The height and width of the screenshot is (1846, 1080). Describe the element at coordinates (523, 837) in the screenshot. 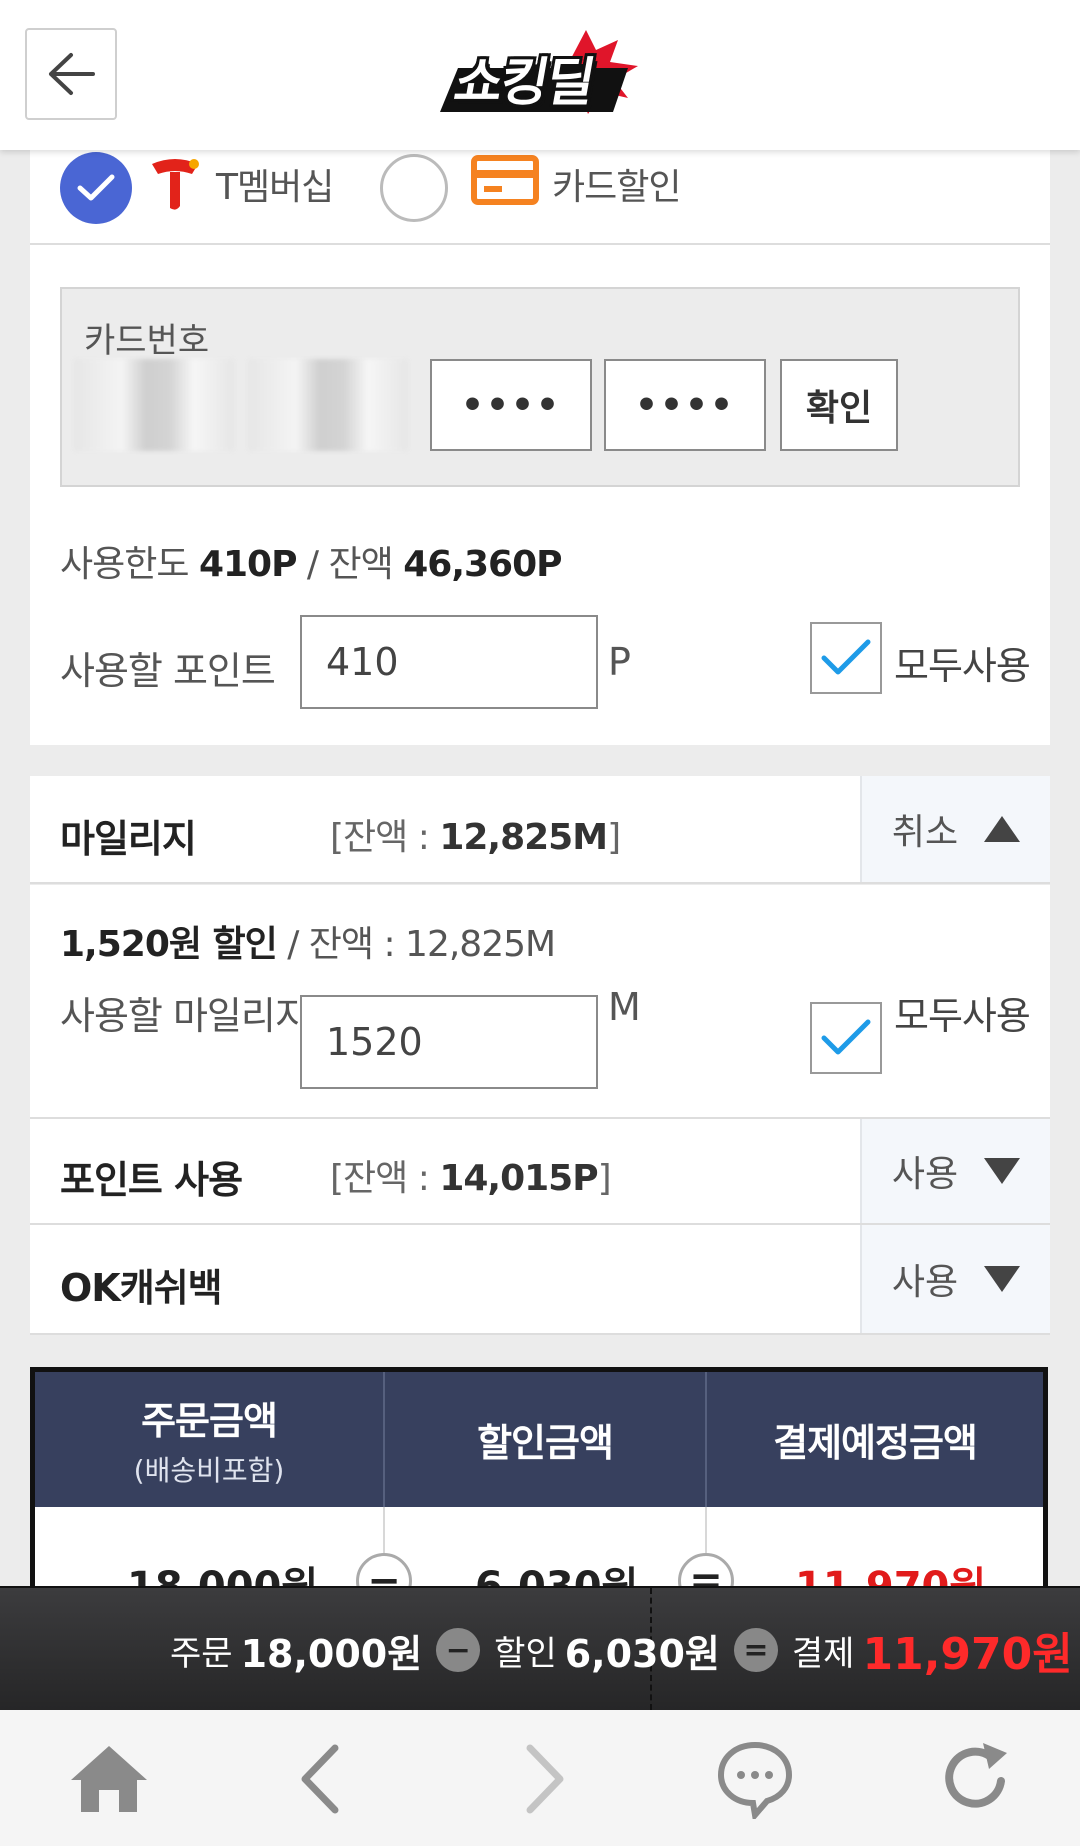

I see `balance-value: 12,825M` at that location.